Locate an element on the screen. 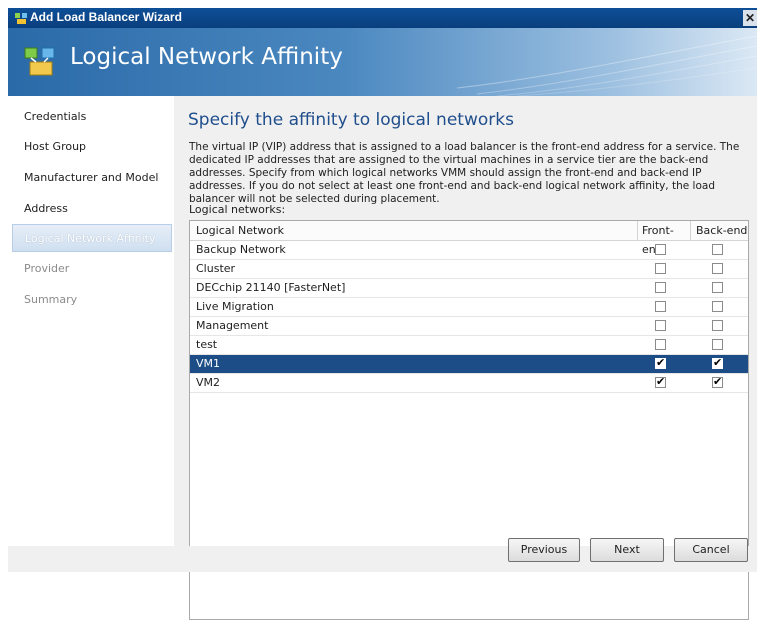  column-header-front-end: Front-end is located at coordinates (663, 238).